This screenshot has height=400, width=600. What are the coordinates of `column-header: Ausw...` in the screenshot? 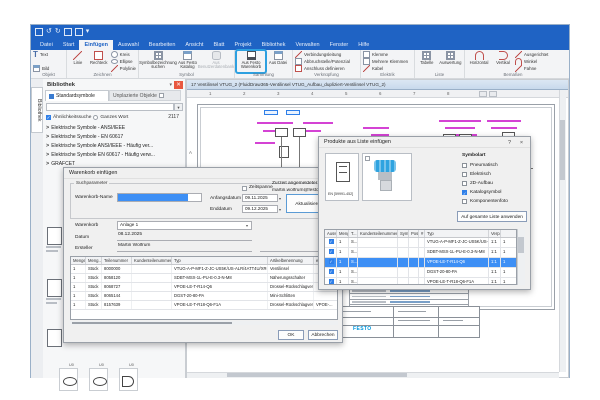 It's located at (331, 233).